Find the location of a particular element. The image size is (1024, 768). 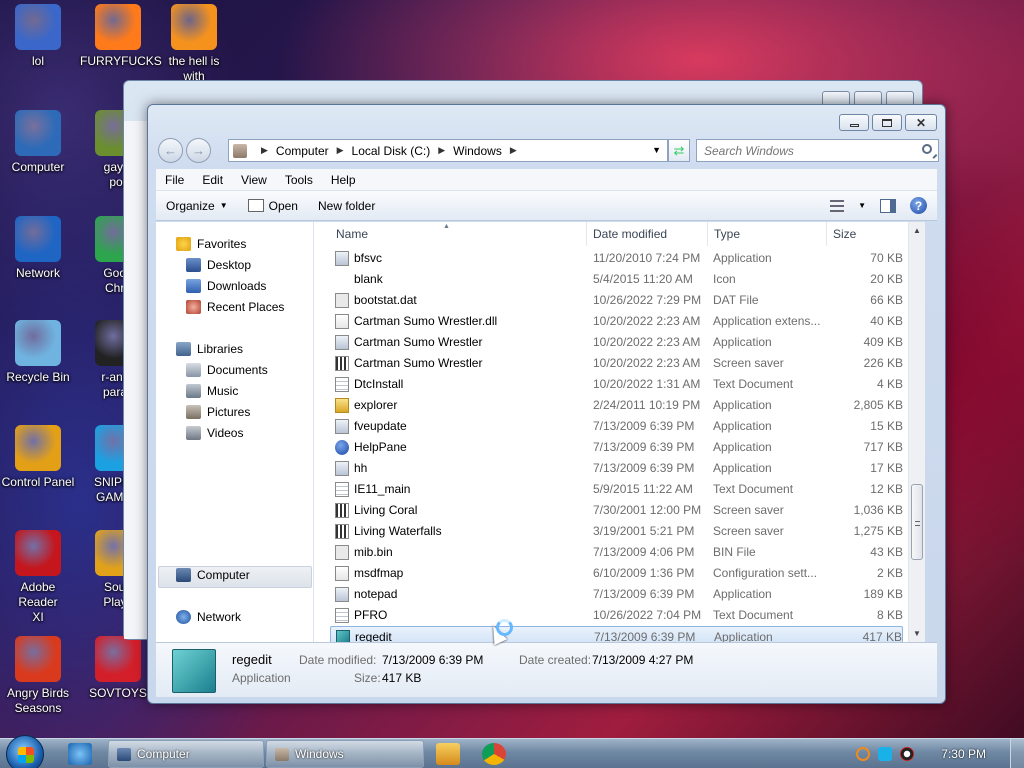

nav-favorites: Favorites is located at coordinates (211, 244).